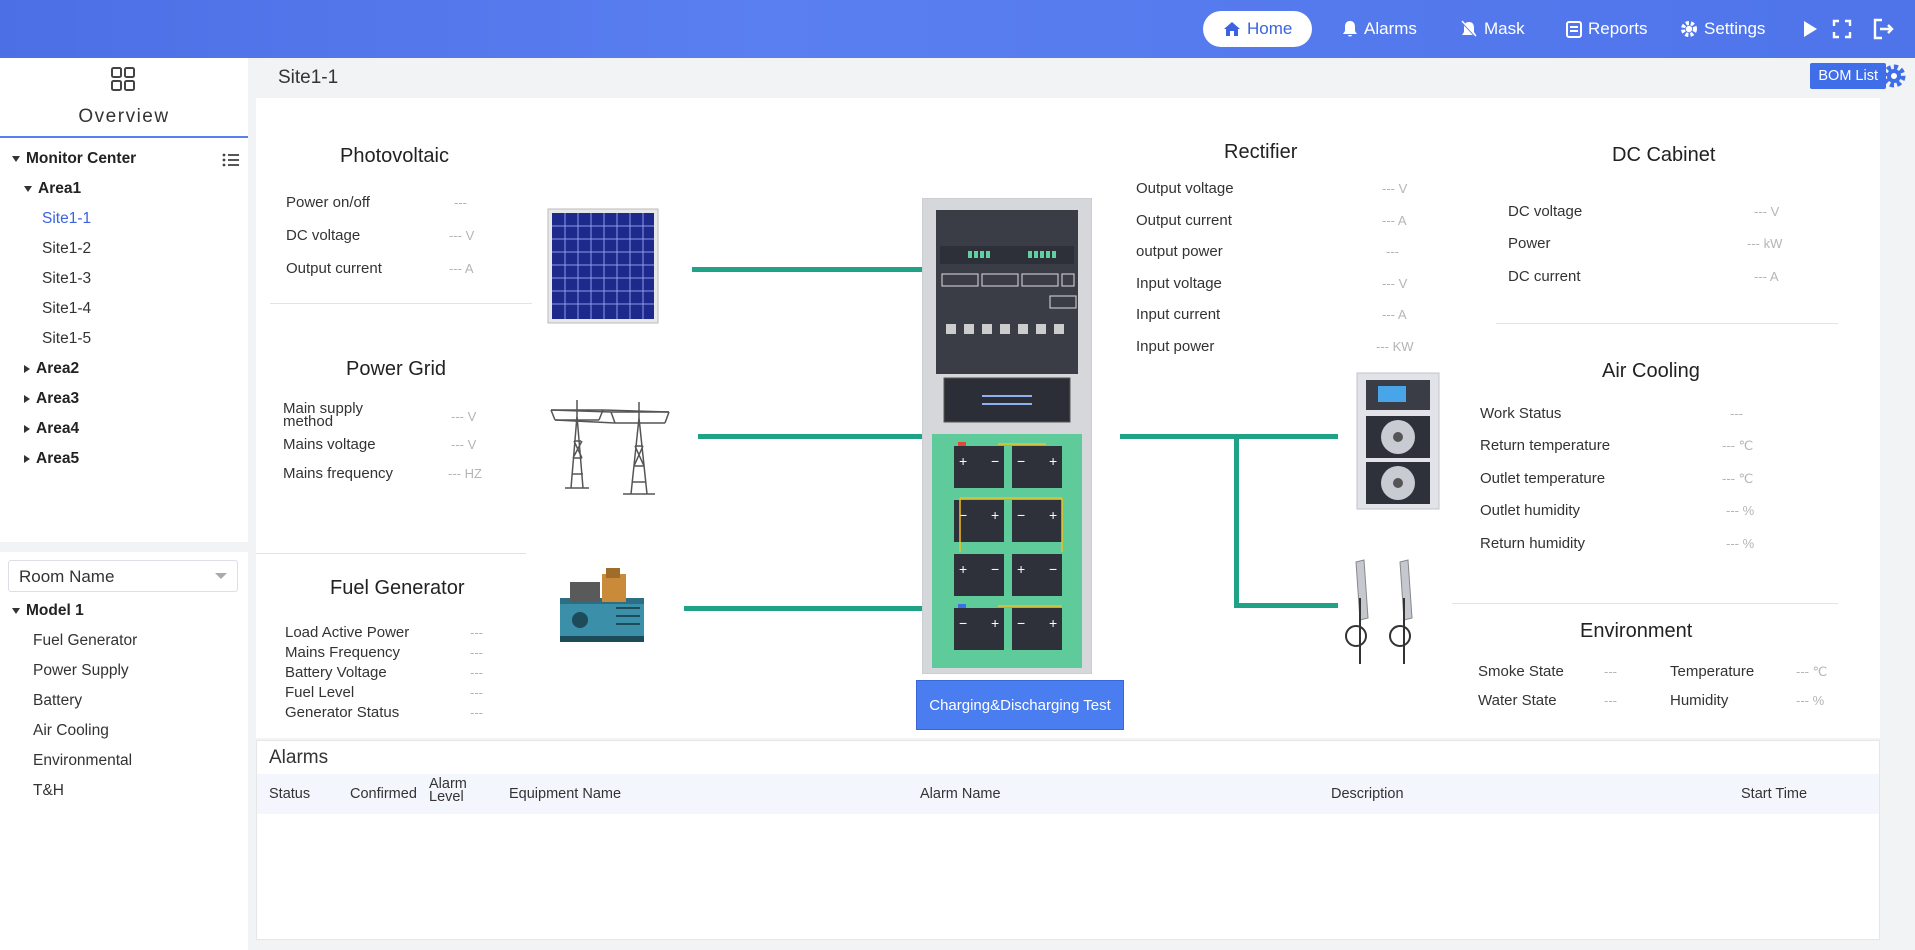  Describe the element at coordinates (1610, 671) in the screenshot. I see `env-smoke-value: ---` at that location.